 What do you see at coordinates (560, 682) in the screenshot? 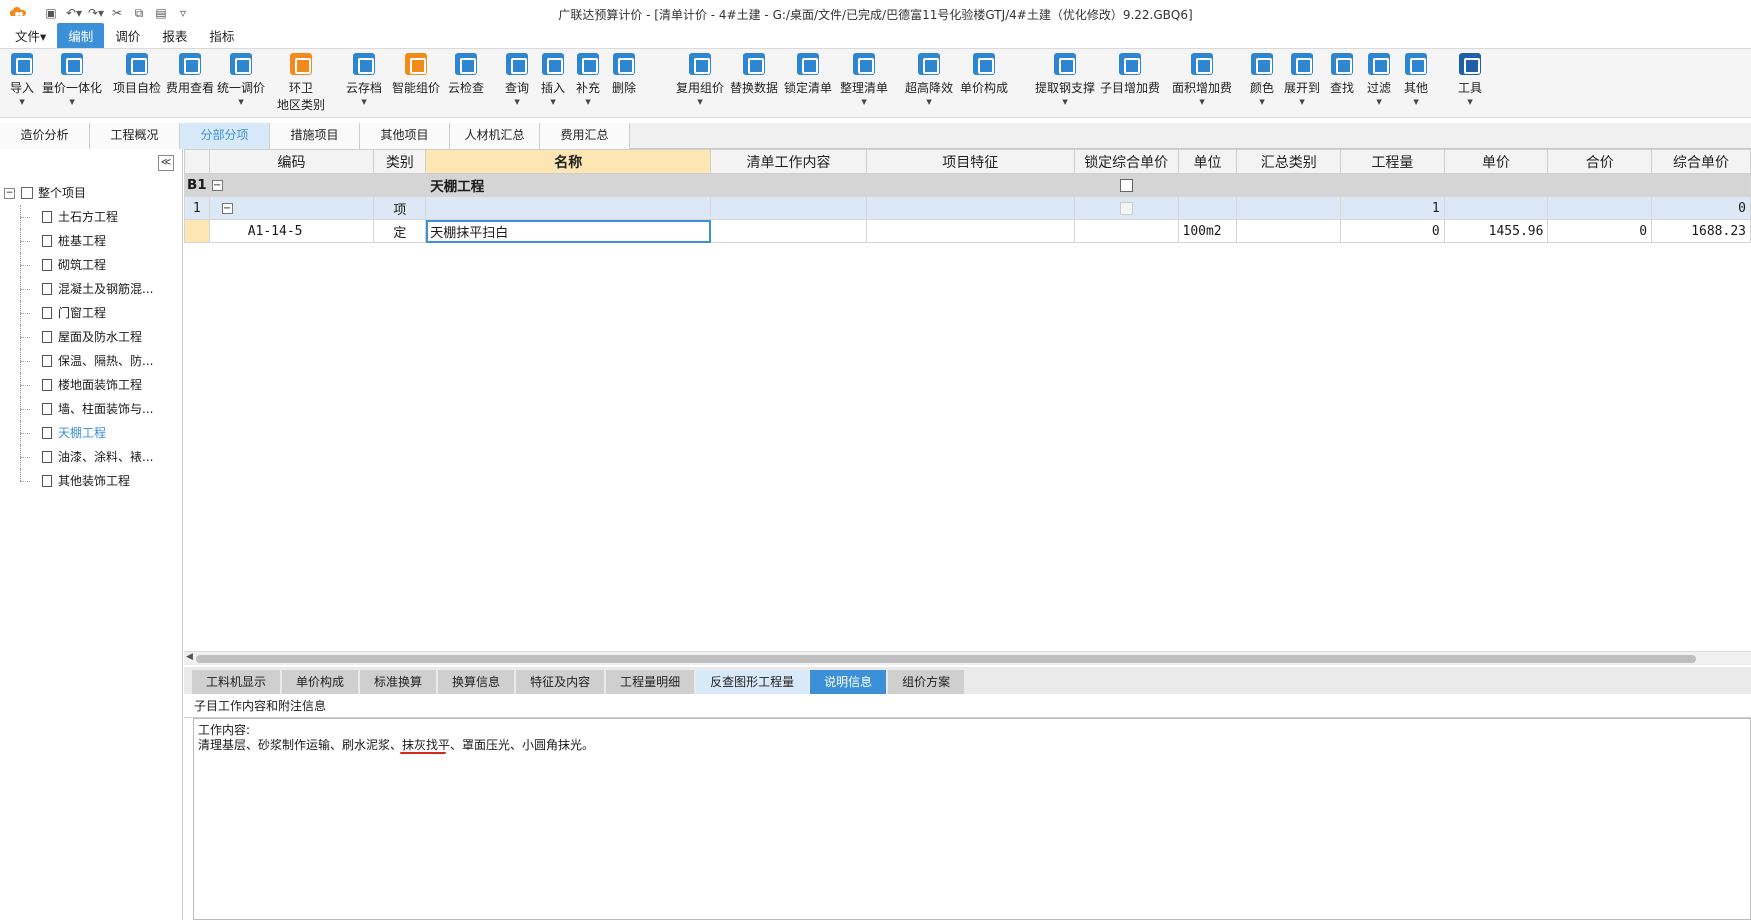
I see `tab-features-content: 特征及内容` at bounding box center [560, 682].